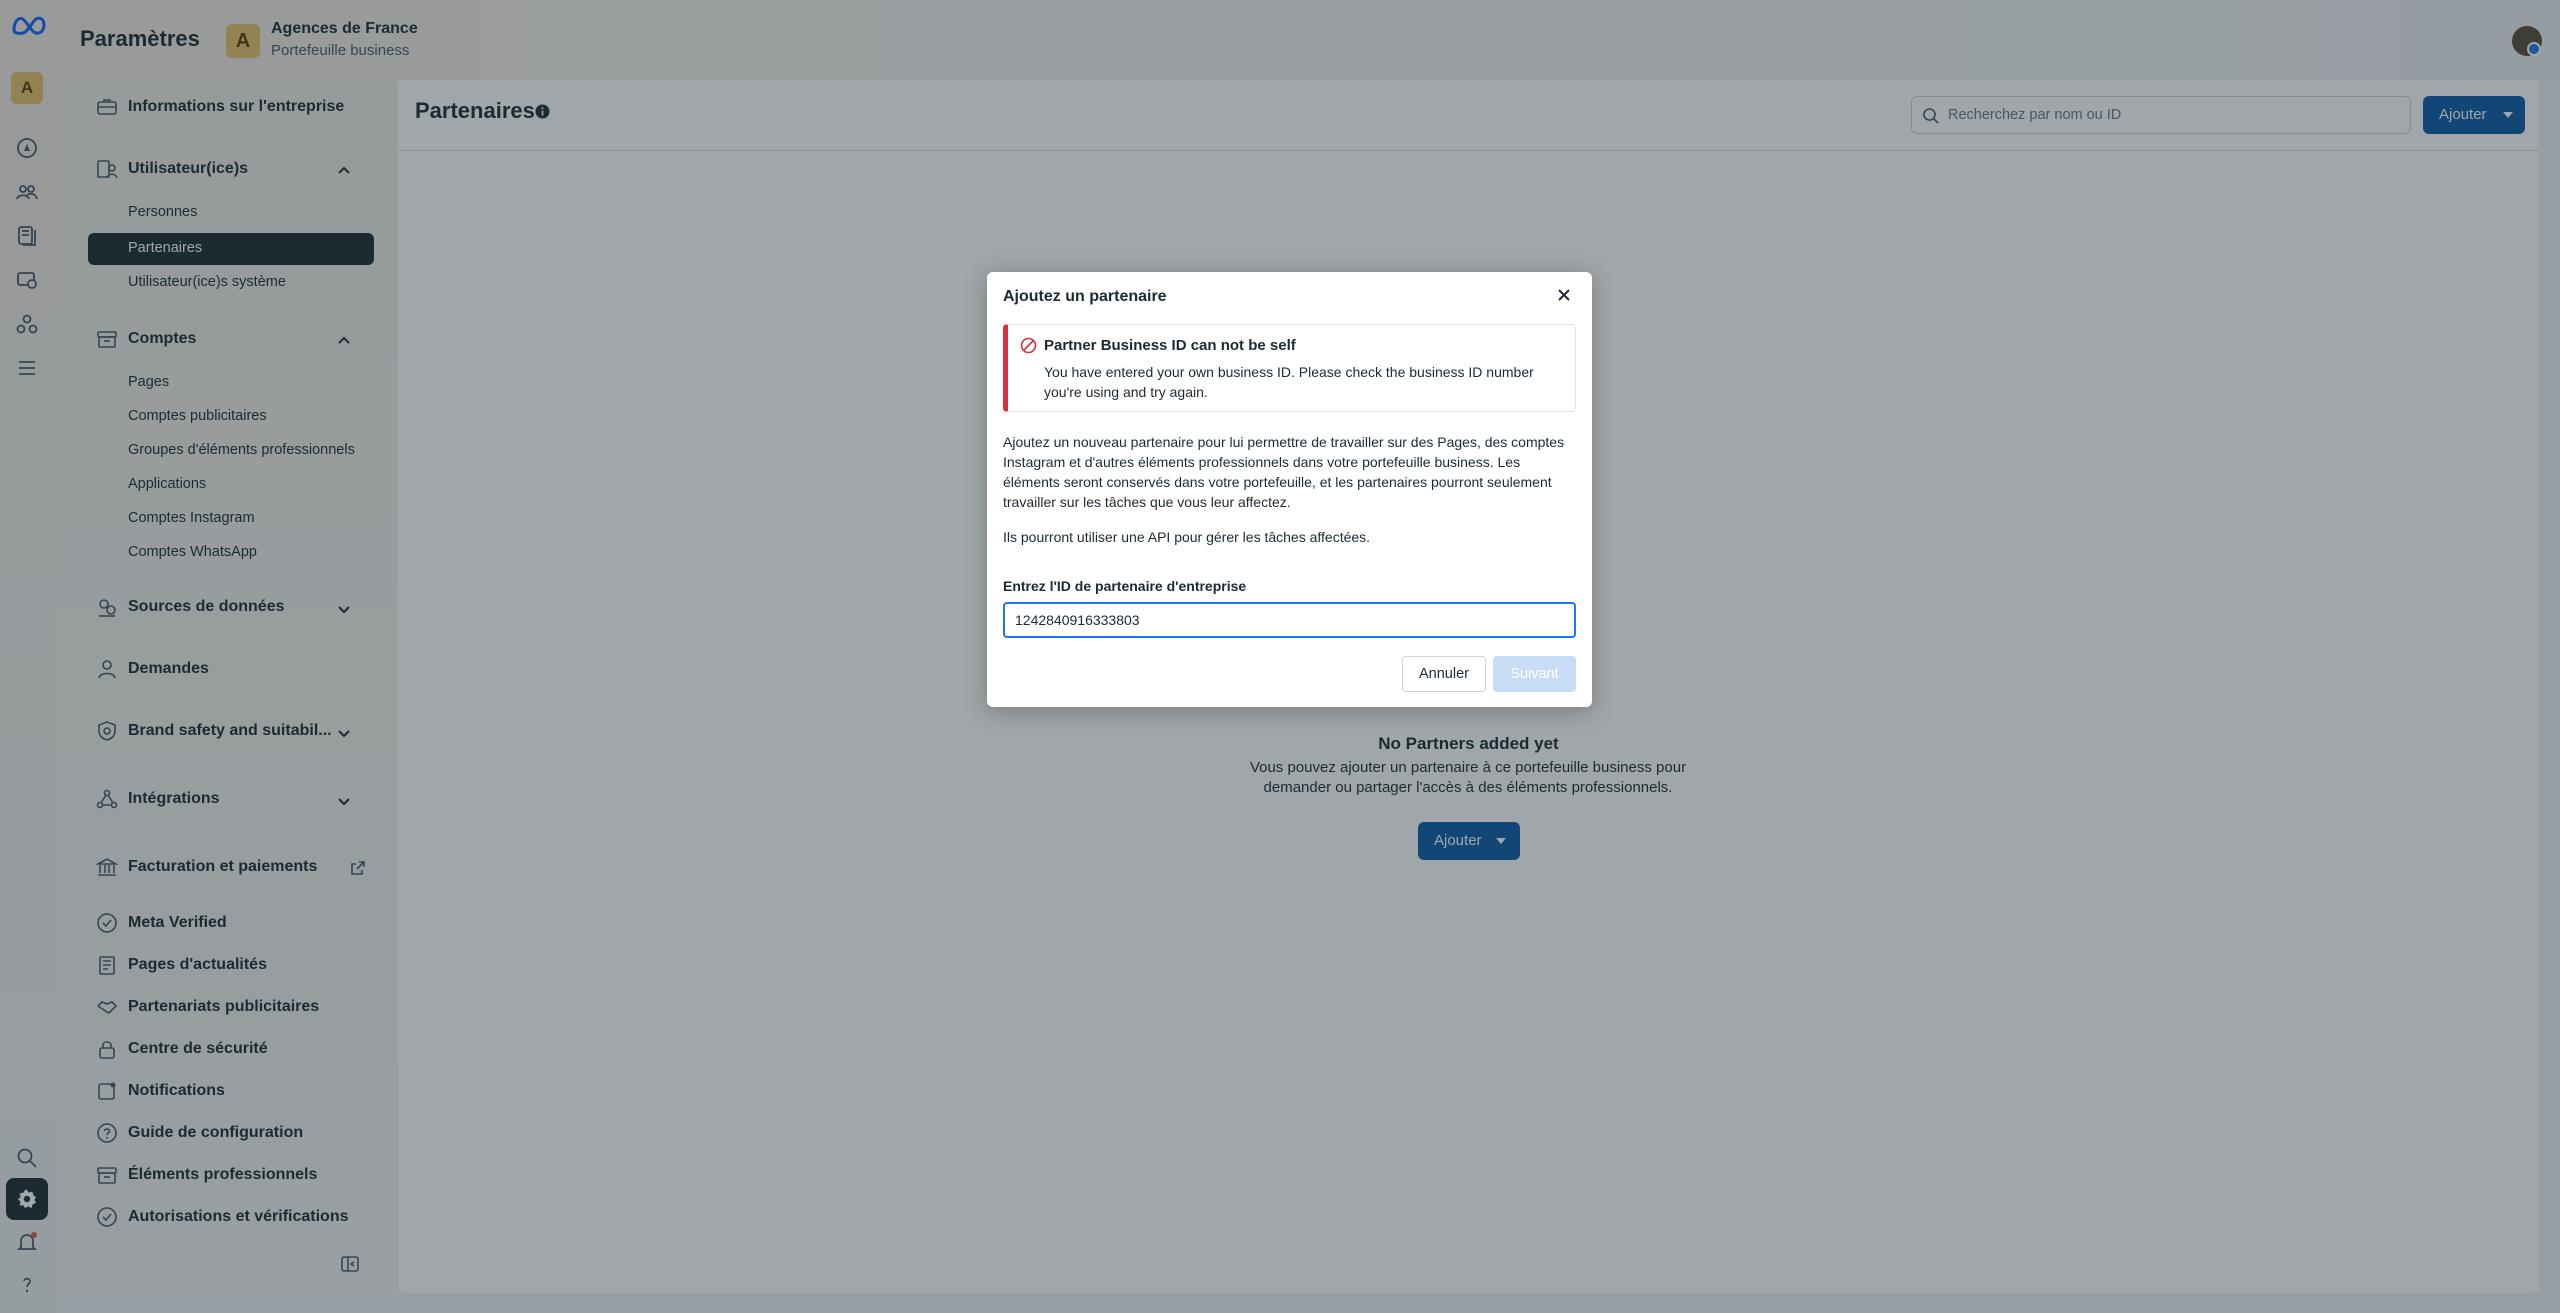 The image size is (2560, 1313). What do you see at coordinates (1564, 295) in the screenshot?
I see `close-icon` at bounding box center [1564, 295].